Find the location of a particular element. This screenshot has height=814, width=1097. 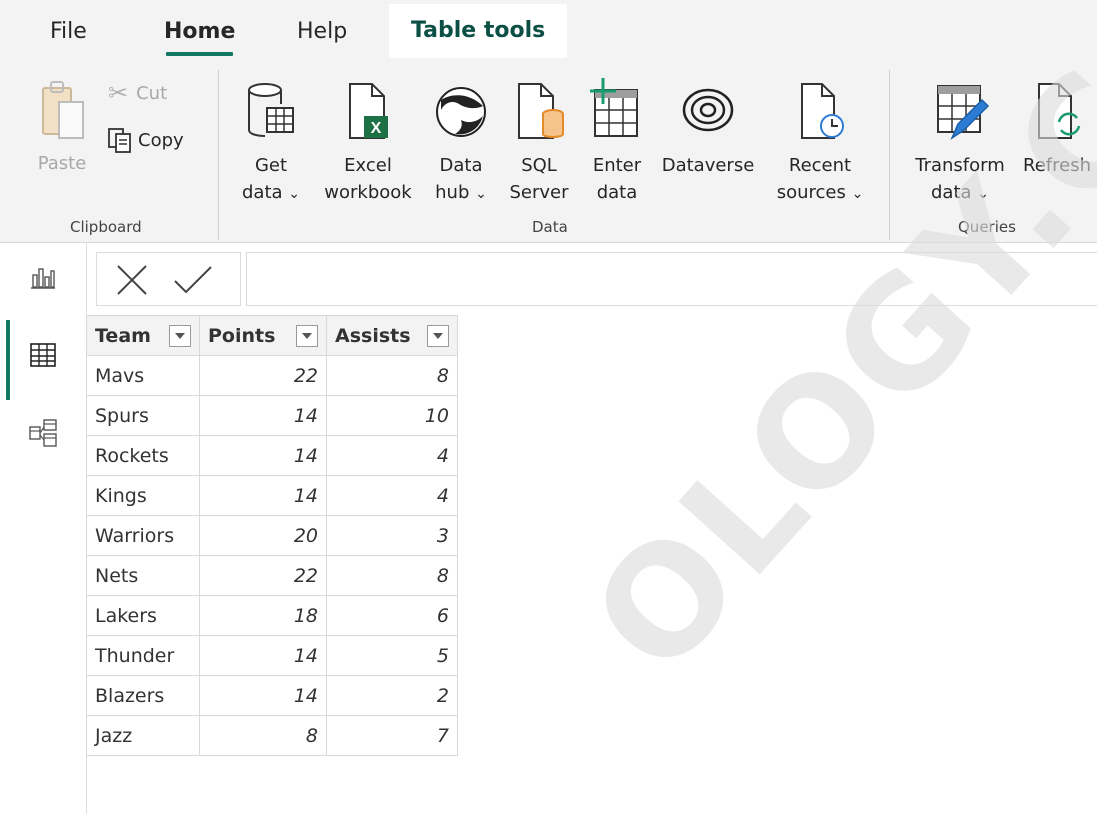

excel-label-2: workbook is located at coordinates (368, 192).